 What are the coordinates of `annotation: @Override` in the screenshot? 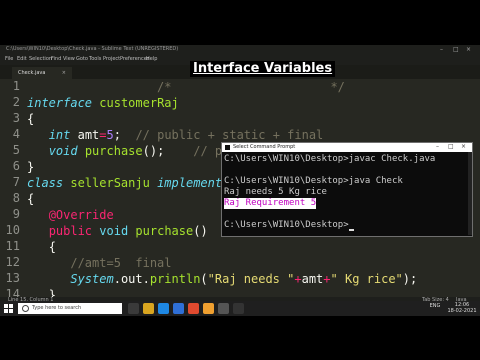 It's located at (81, 215).